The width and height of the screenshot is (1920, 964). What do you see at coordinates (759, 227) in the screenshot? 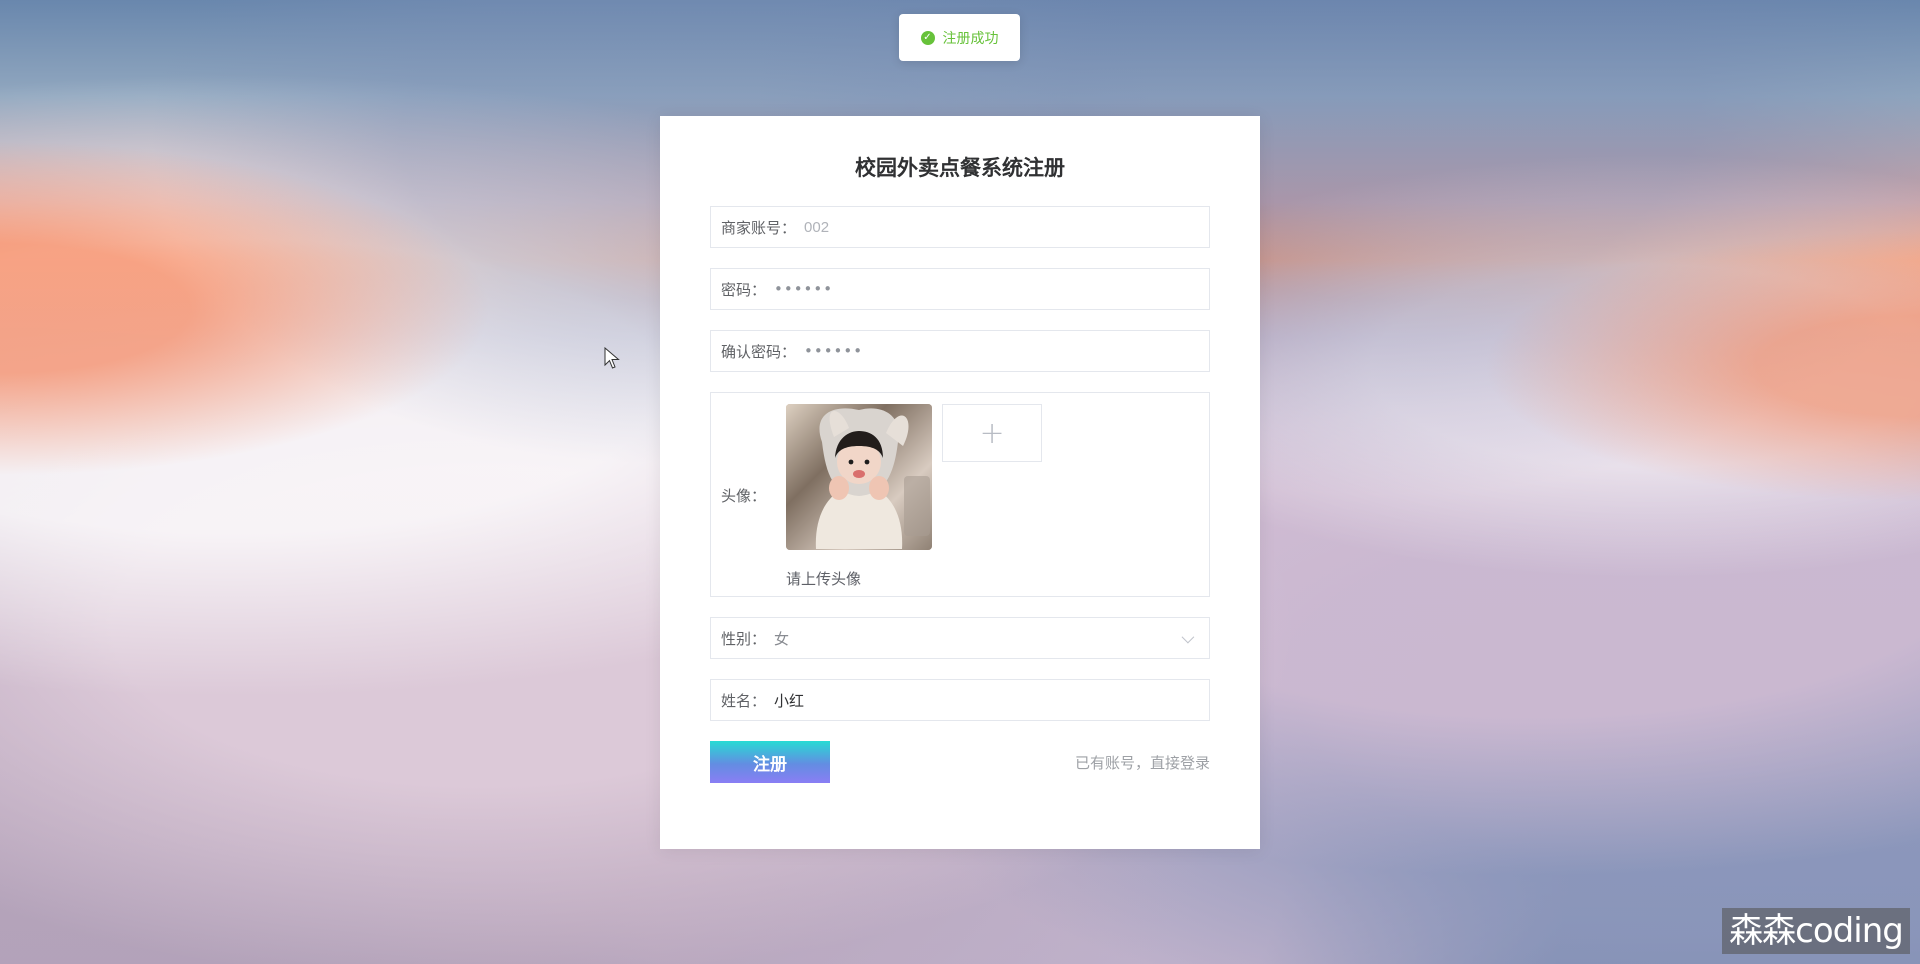
I see `account-label: 商家账号：` at bounding box center [759, 227].